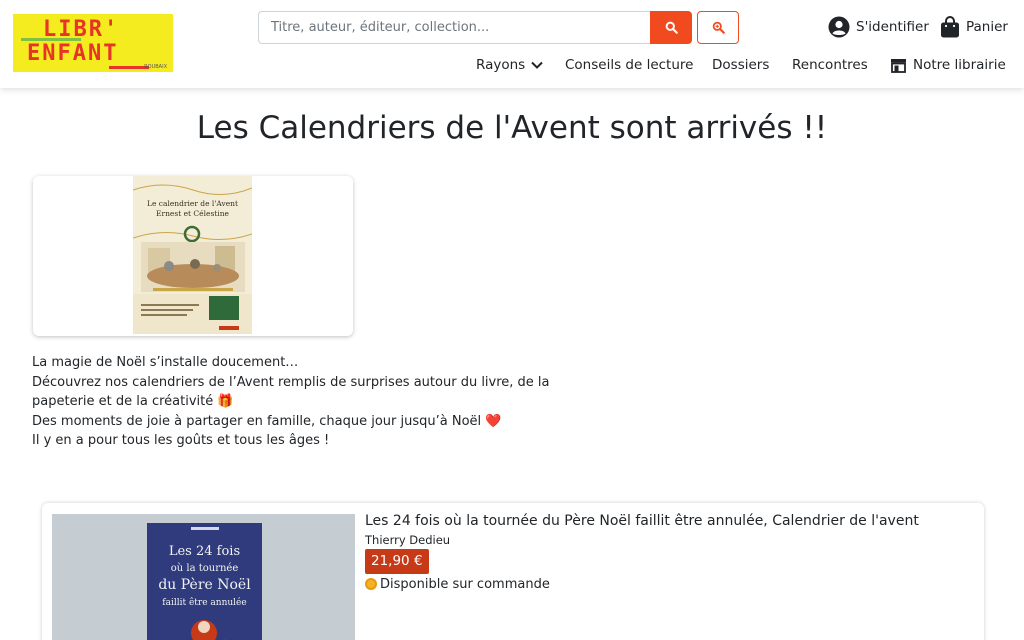 The width and height of the screenshot is (1024, 640). Describe the element at coordinates (465, 584) in the screenshot. I see `availability-label: Disponible sur commande` at that location.